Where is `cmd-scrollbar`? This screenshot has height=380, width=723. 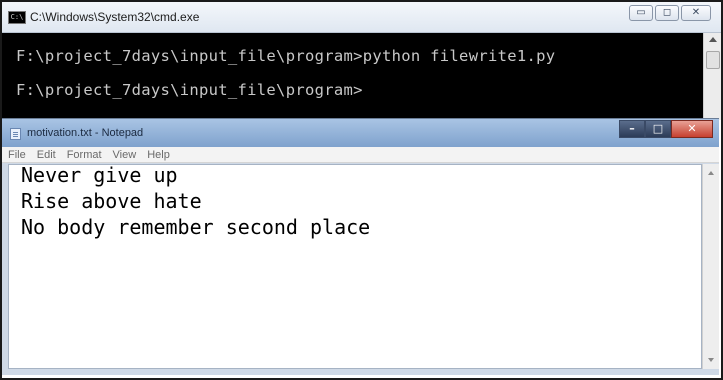
cmd-scrollbar is located at coordinates (712, 76).